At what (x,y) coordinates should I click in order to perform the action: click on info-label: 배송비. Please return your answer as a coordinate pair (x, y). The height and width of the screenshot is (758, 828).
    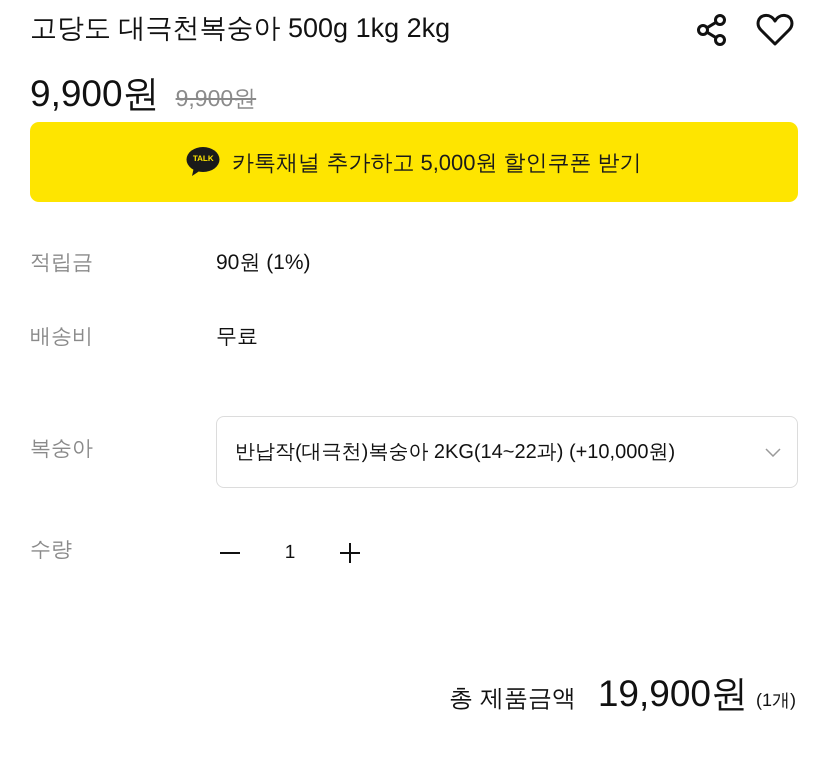
    Looking at the image, I should click on (62, 337).